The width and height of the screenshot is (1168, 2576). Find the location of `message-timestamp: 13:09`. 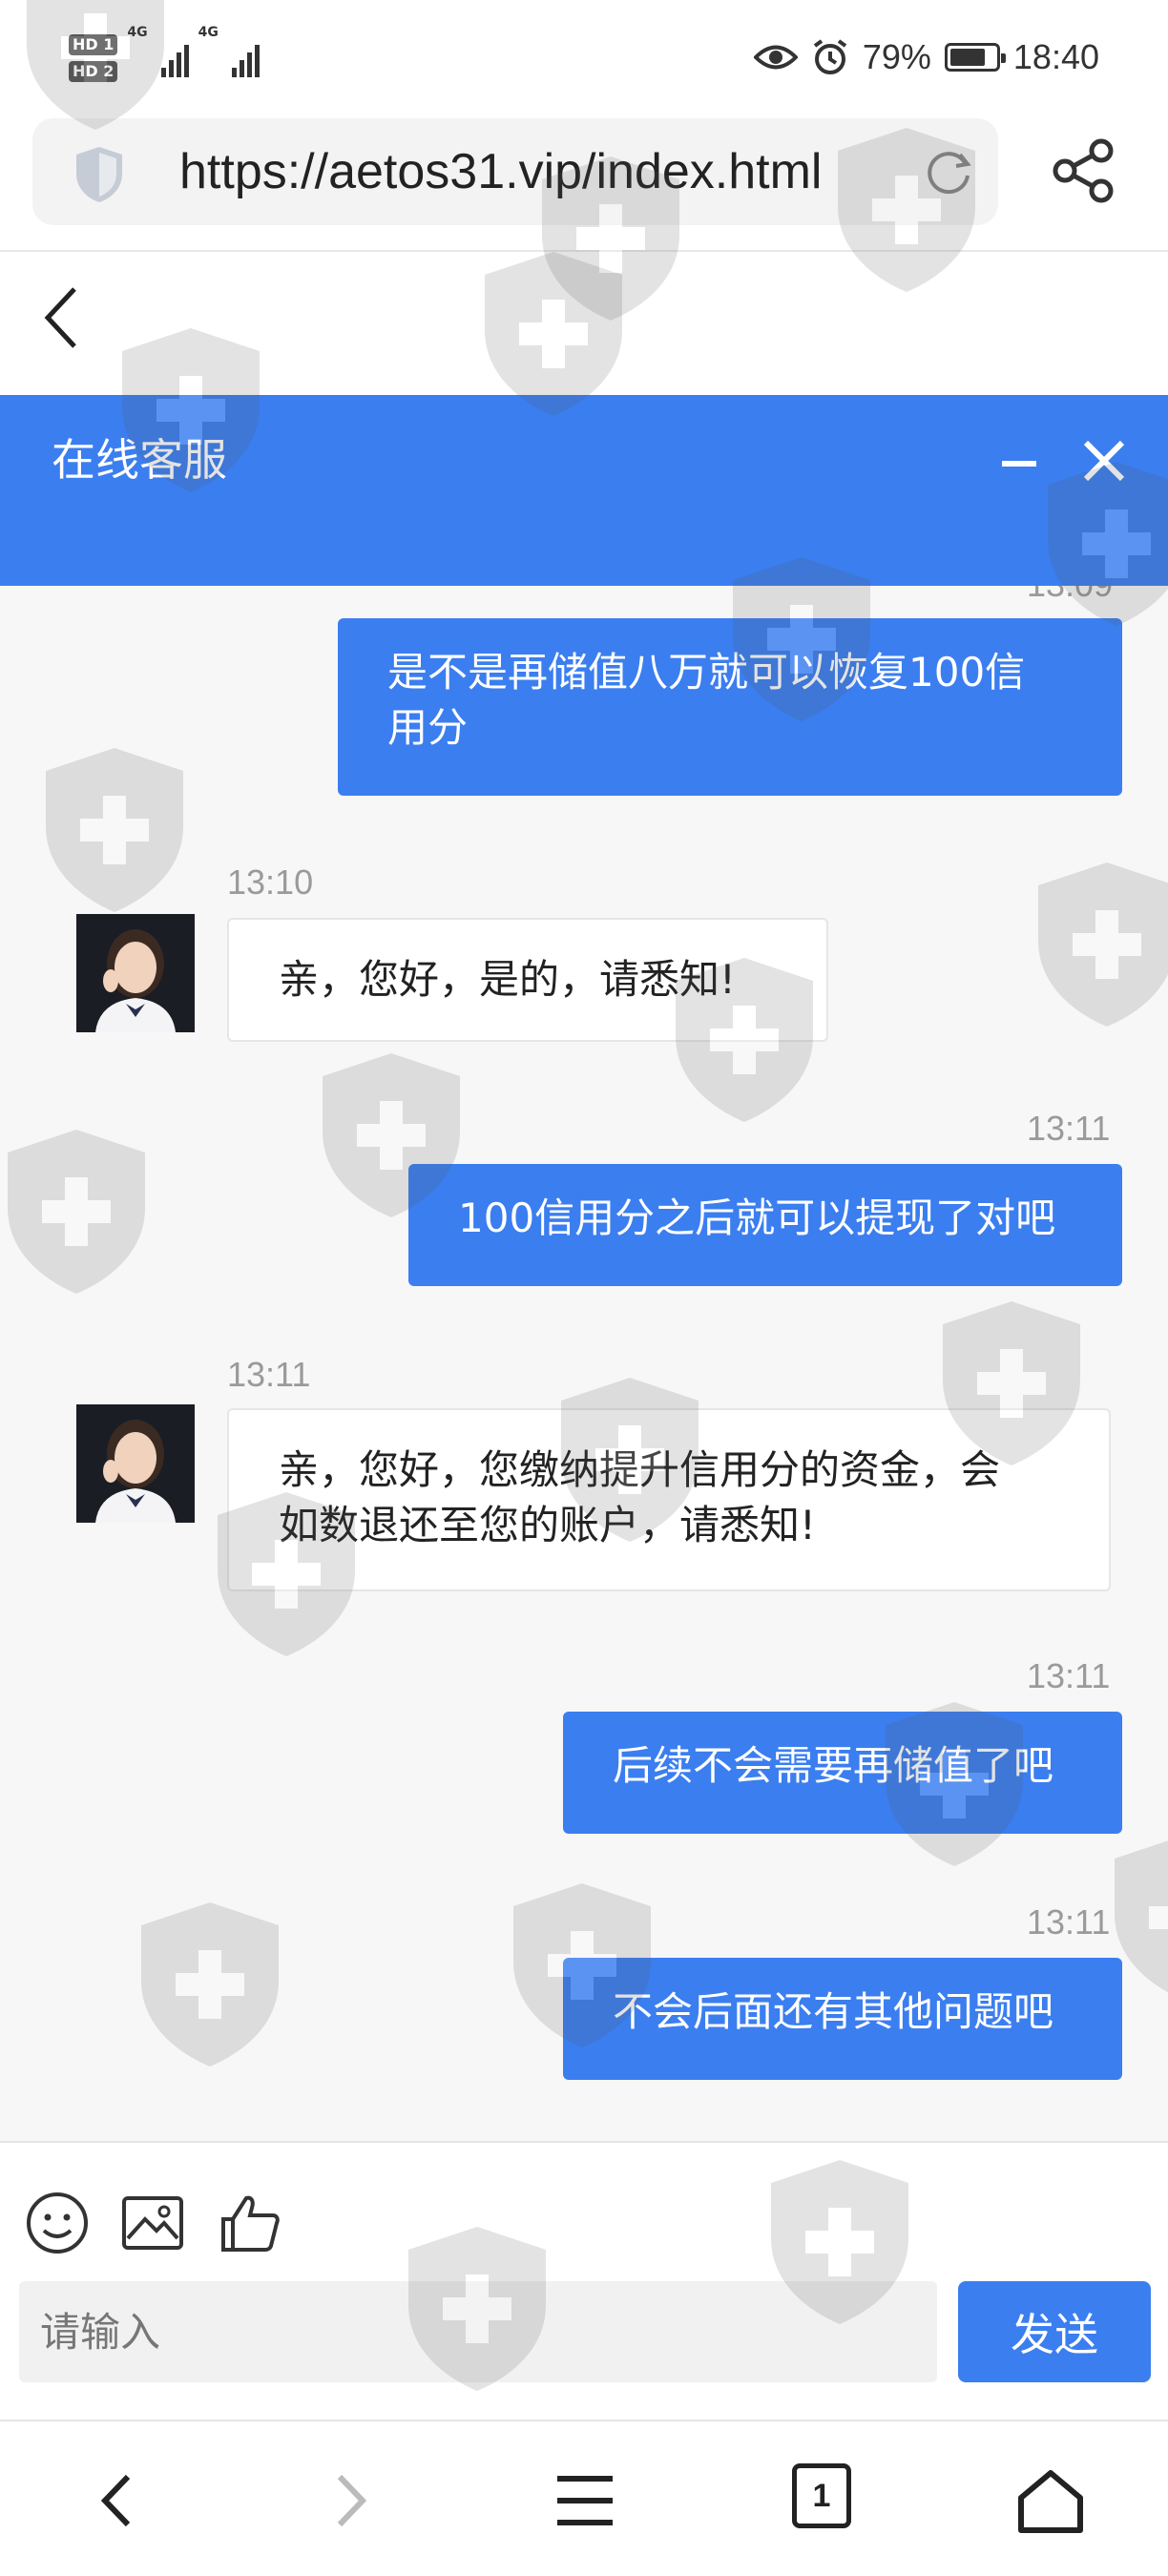

message-timestamp: 13:09 is located at coordinates (1070, 595).